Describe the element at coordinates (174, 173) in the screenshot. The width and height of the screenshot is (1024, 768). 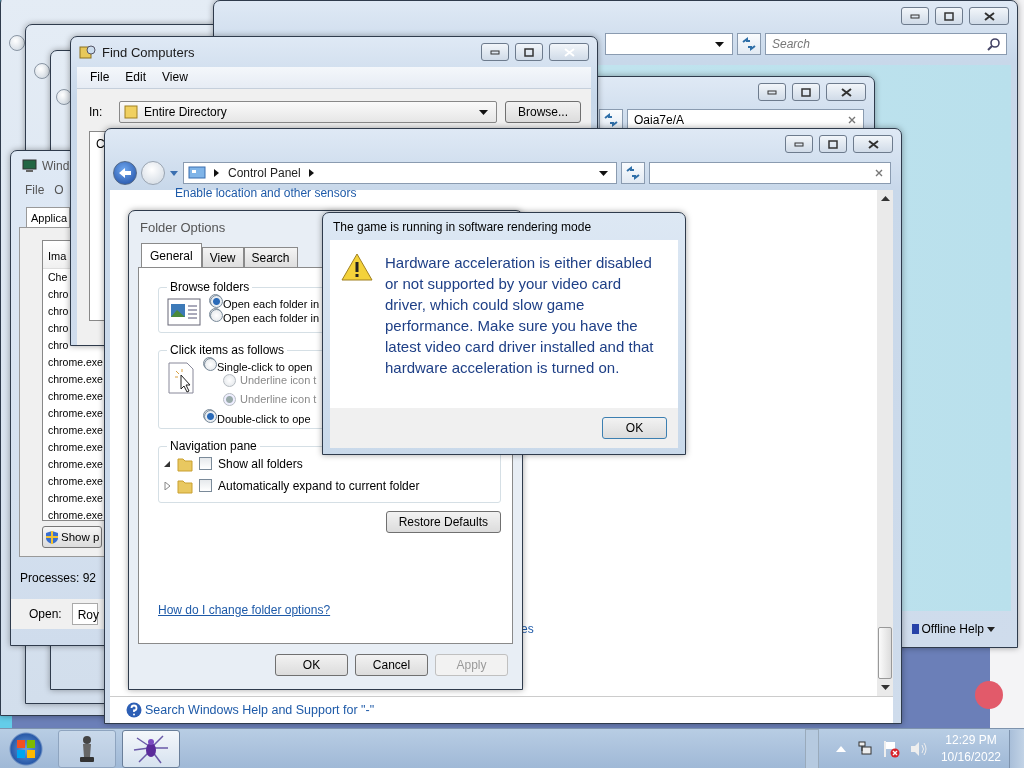
I see `history-arrow-icon` at that location.